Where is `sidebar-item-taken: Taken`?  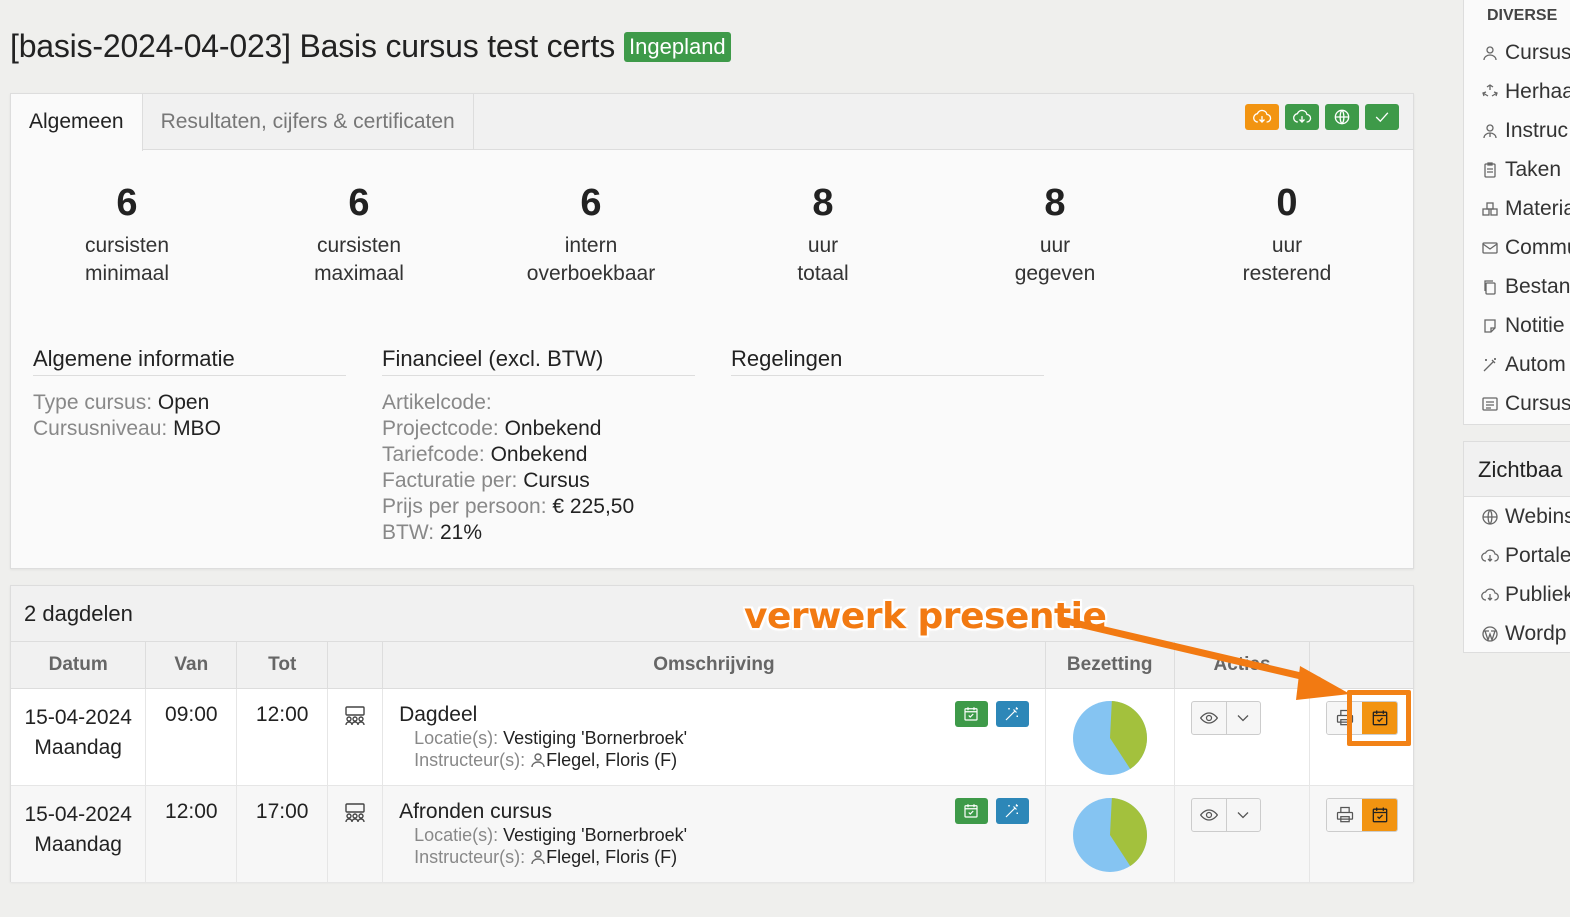
sidebar-item-taken: Taken is located at coordinates (1517, 169).